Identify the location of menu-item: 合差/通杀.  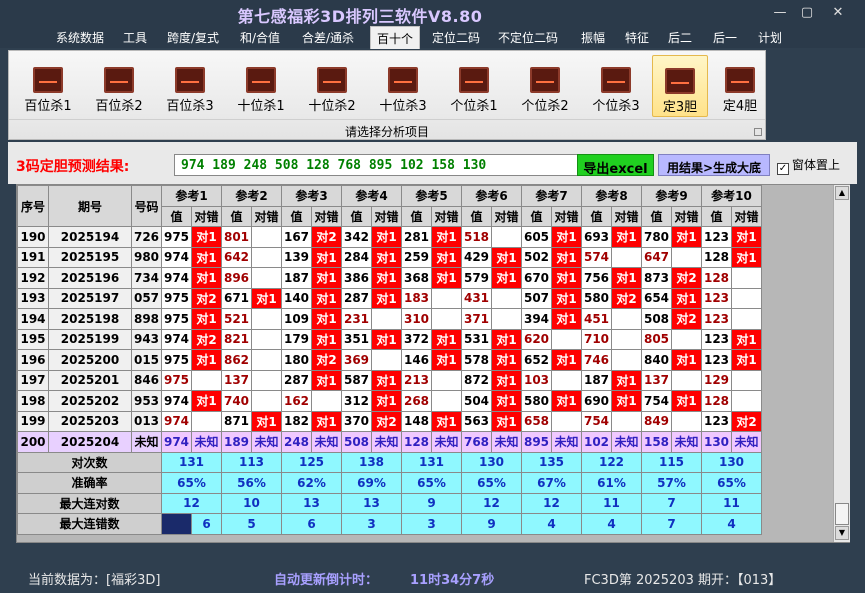
(328, 37).